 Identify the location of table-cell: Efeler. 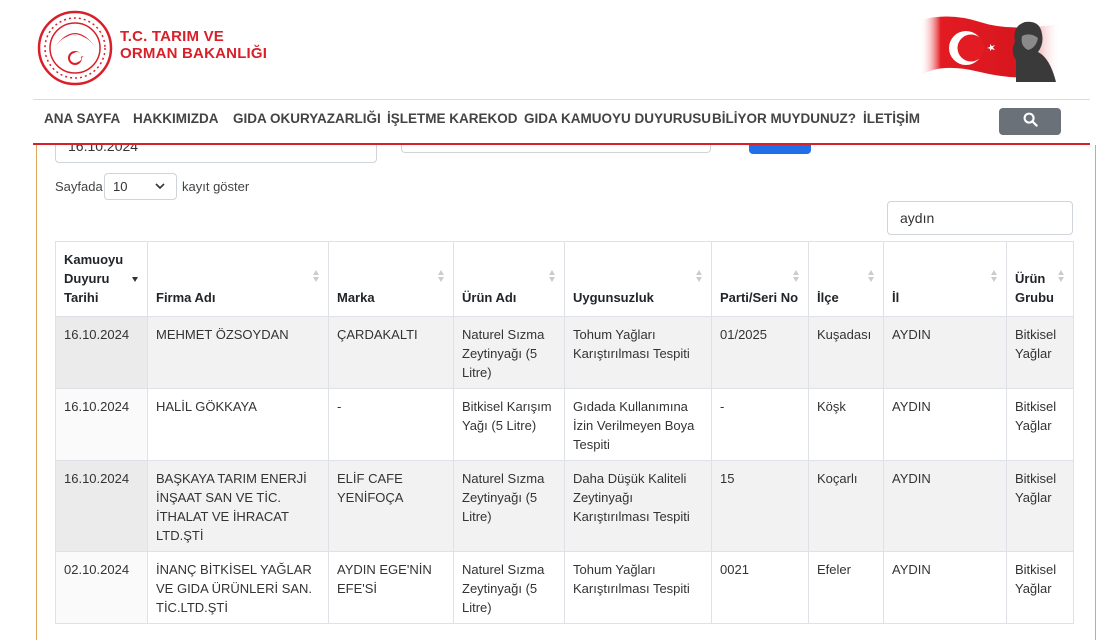
(846, 587).